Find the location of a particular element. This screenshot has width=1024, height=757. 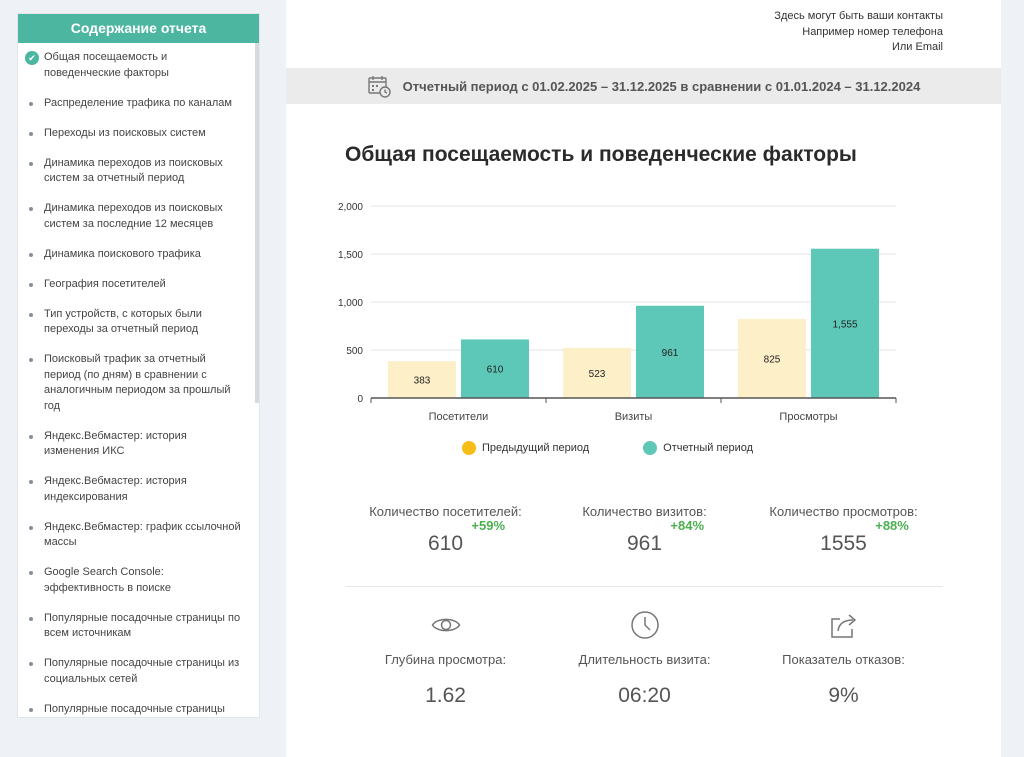

stat-label: Длительность визита: is located at coordinates (644, 659).